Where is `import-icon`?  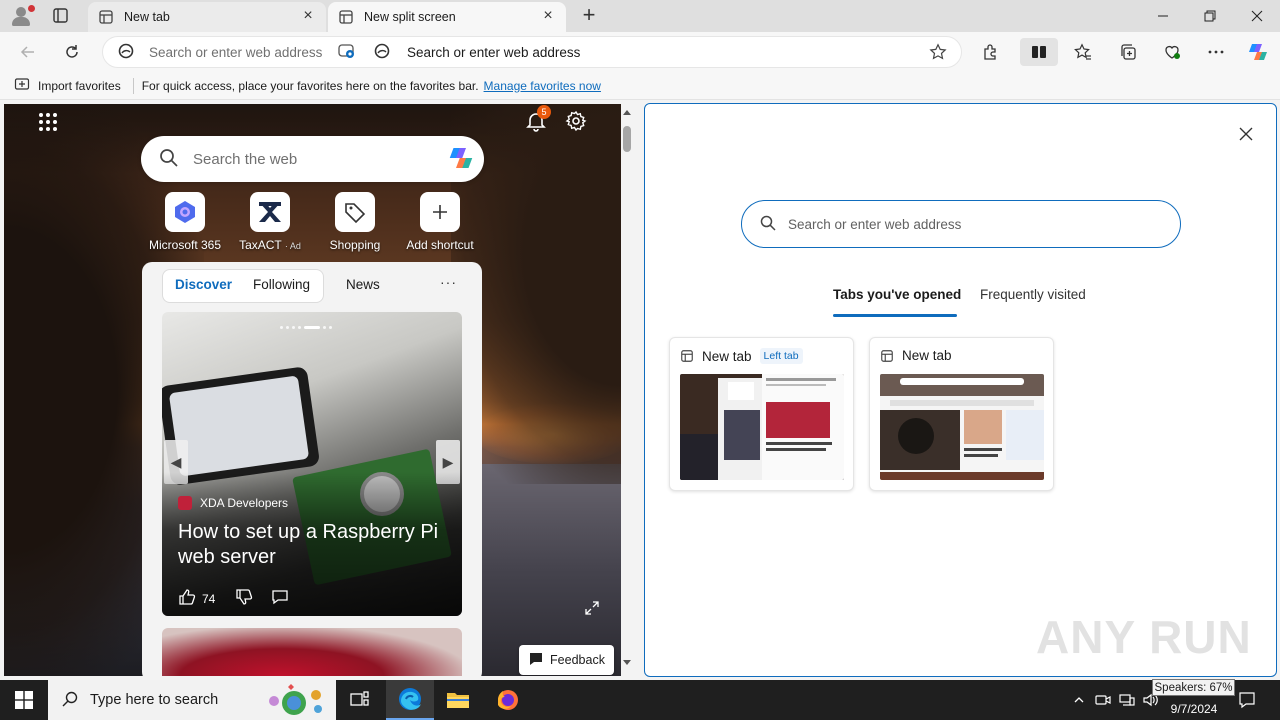 import-icon is located at coordinates (22, 85).